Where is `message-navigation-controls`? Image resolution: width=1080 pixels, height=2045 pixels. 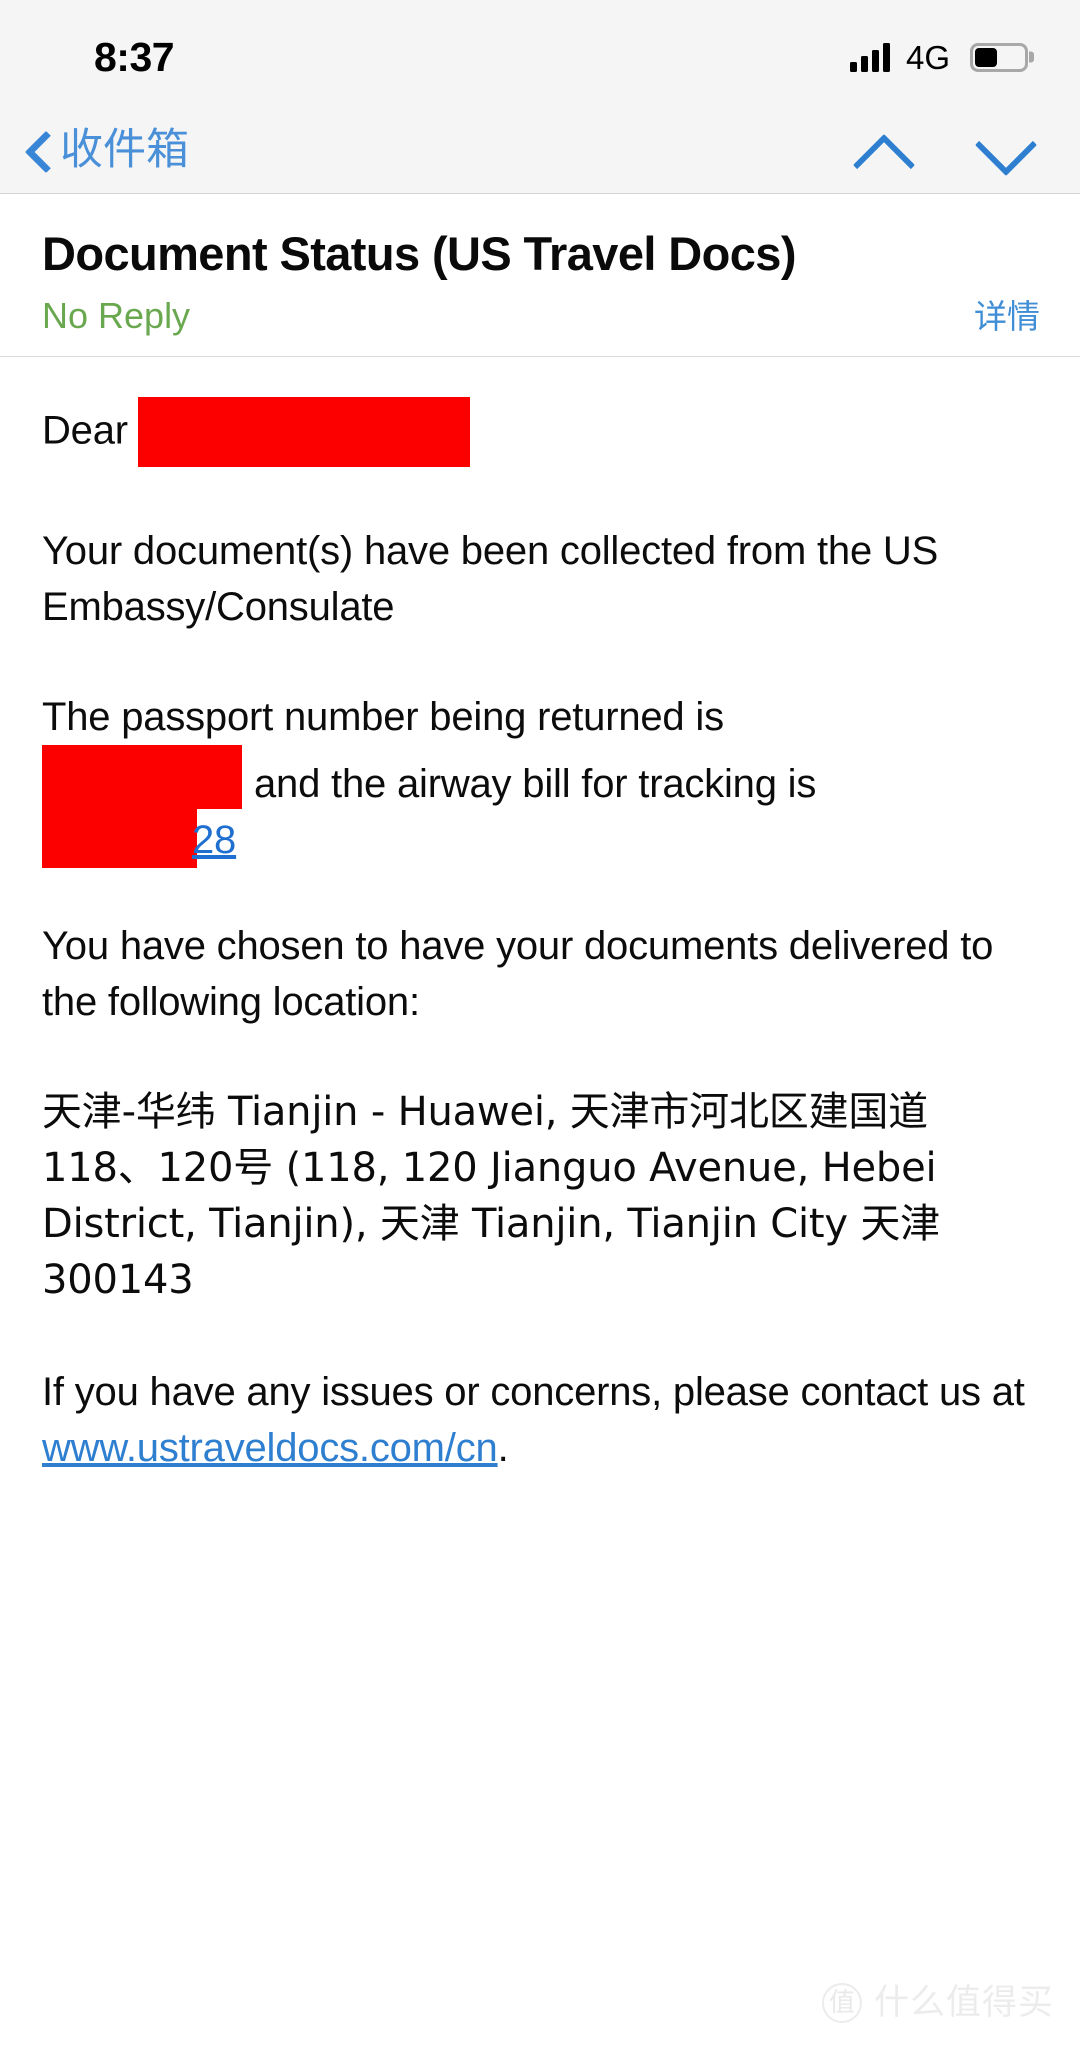 message-navigation-controls is located at coordinates (945, 151).